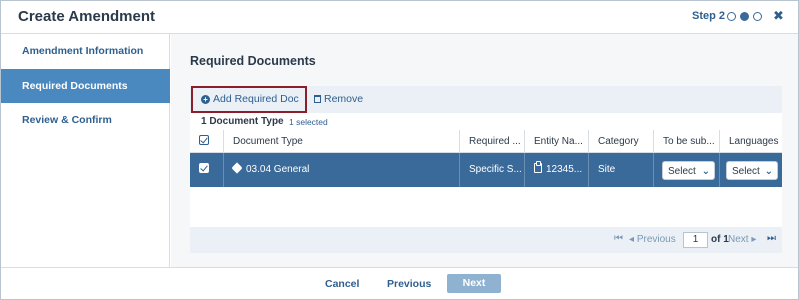 The width and height of the screenshot is (799, 300). Describe the element at coordinates (204, 140) in the screenshot. I see `select-all-checkbox` at that location.